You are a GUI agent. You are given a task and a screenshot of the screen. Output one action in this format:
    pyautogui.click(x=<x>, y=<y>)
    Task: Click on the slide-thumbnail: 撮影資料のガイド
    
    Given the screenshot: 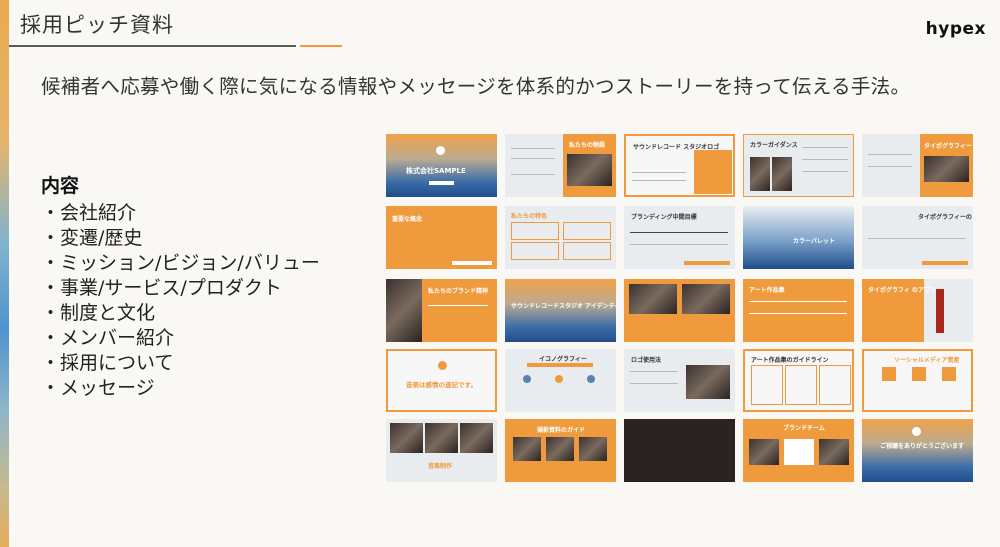 What is the action you would take?
    pyautogui.click(x=560, y=450)
    